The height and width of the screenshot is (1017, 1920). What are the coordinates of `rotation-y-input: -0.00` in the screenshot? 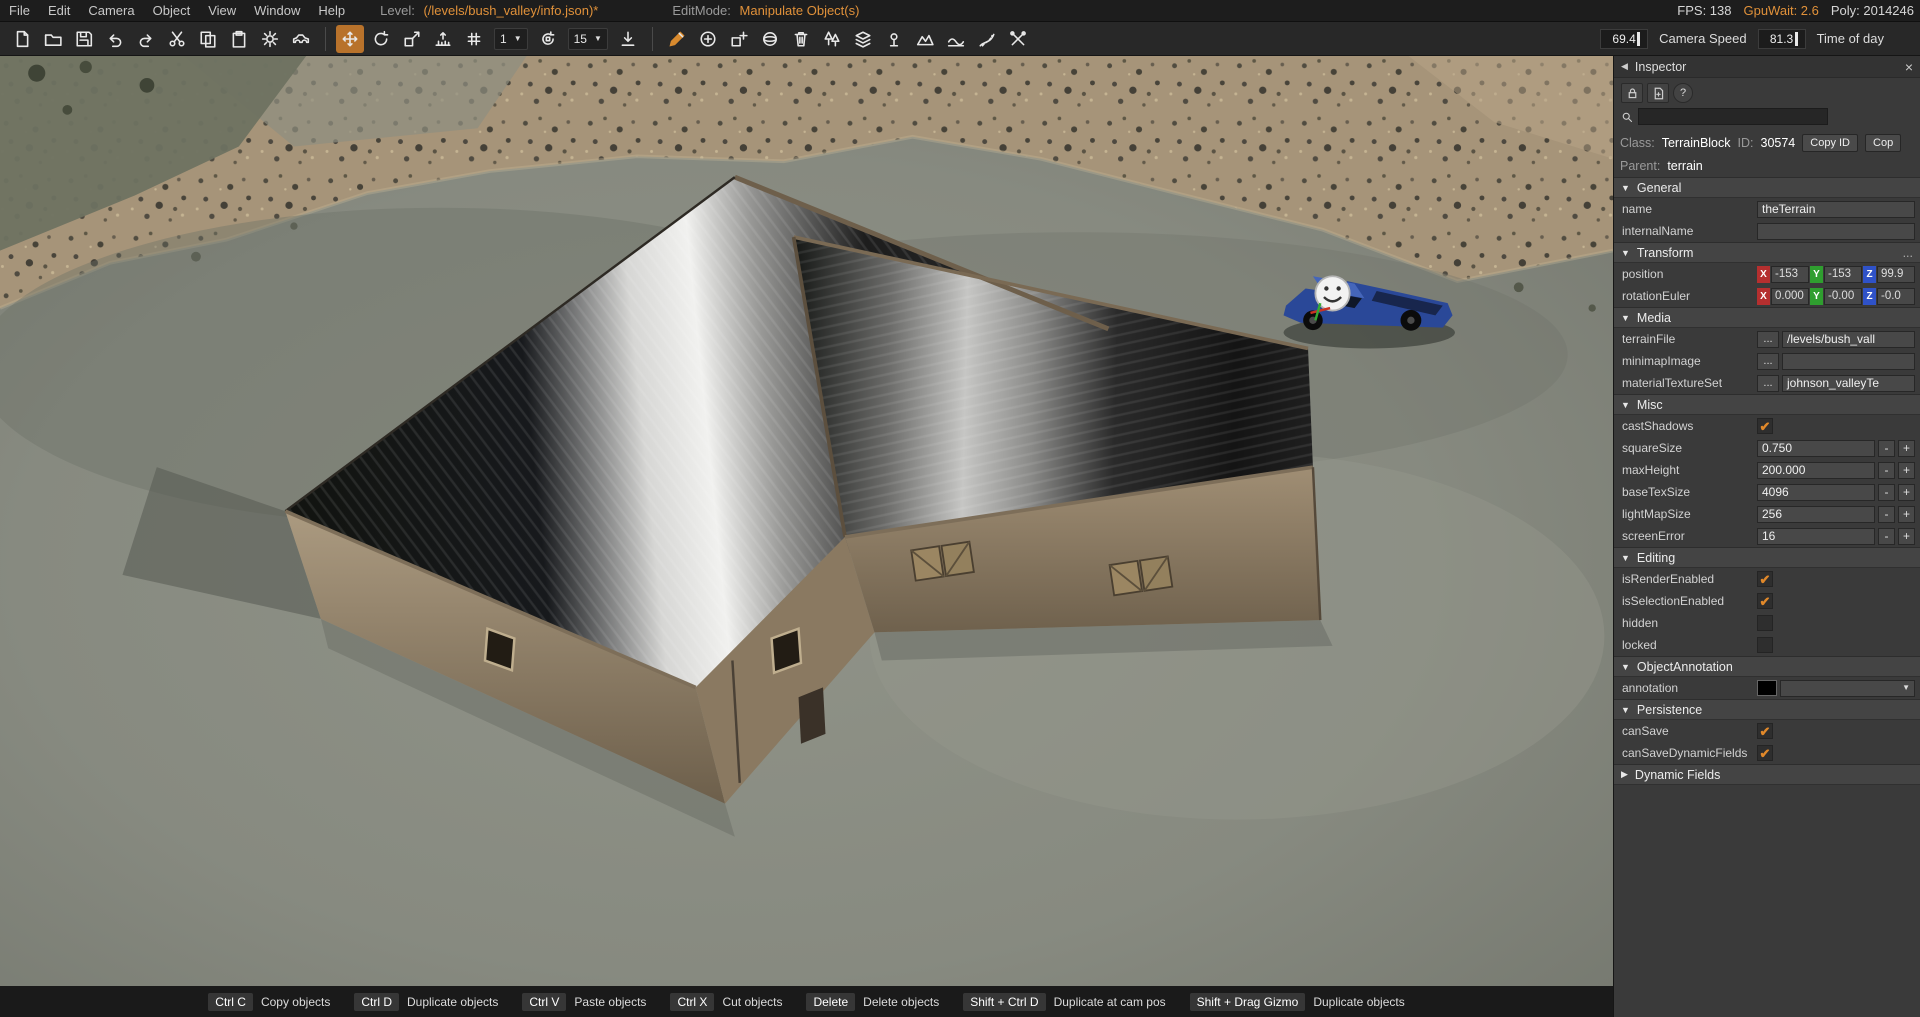 It's located at (1843, 296).